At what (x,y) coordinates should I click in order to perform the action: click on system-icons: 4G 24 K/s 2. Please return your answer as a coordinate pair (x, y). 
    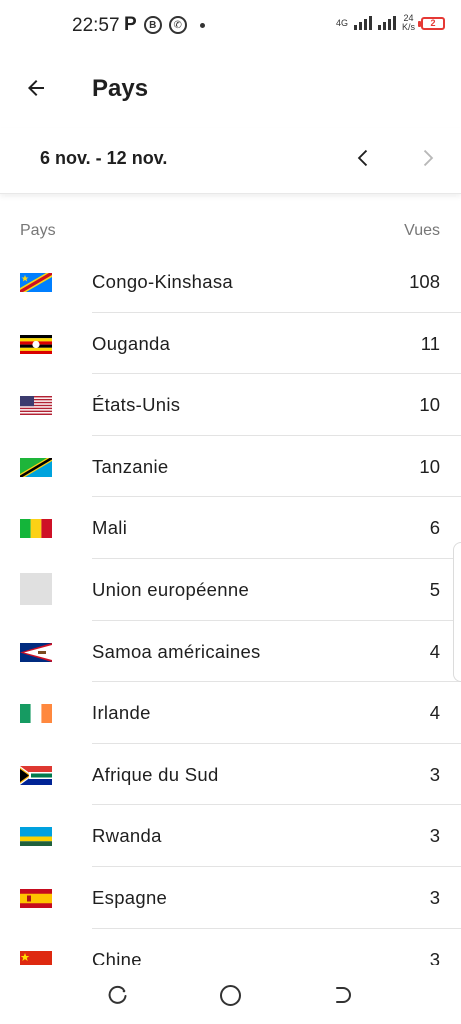
    Looking at the image, I should click on (390, 23).